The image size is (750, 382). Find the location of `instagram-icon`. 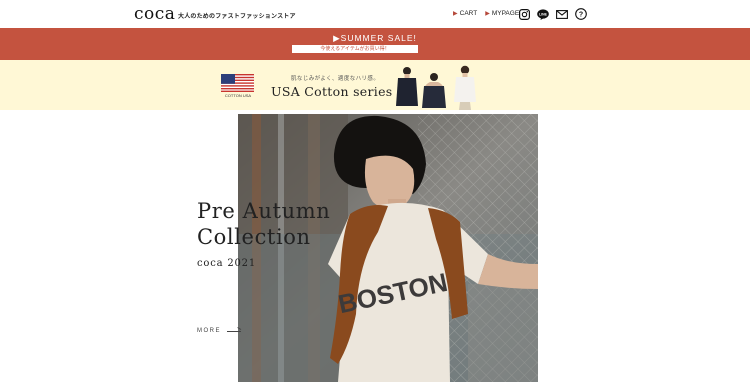

instagram-icon is located at coordinates (524, 14).